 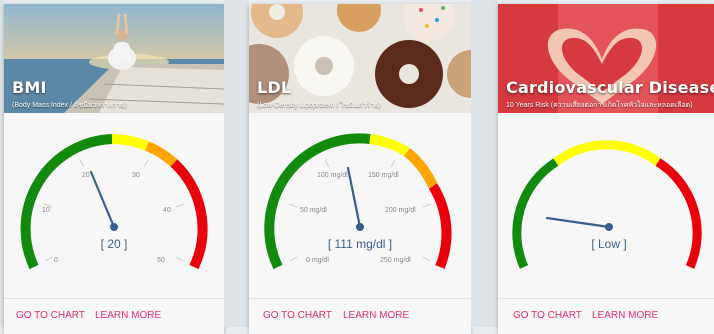 What do you see at coordinates (317, 260) in the screenshot?
I see `tick-label: 0 mg/dl` at bounding box center [317, 260].